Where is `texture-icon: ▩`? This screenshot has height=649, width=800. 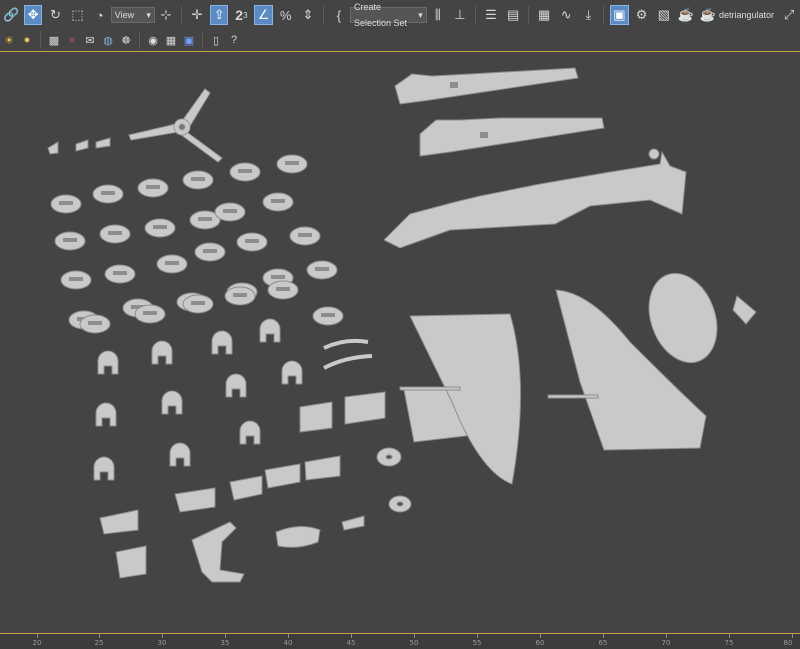
texture-icon: ▩ is located at coordinates (54, 40).